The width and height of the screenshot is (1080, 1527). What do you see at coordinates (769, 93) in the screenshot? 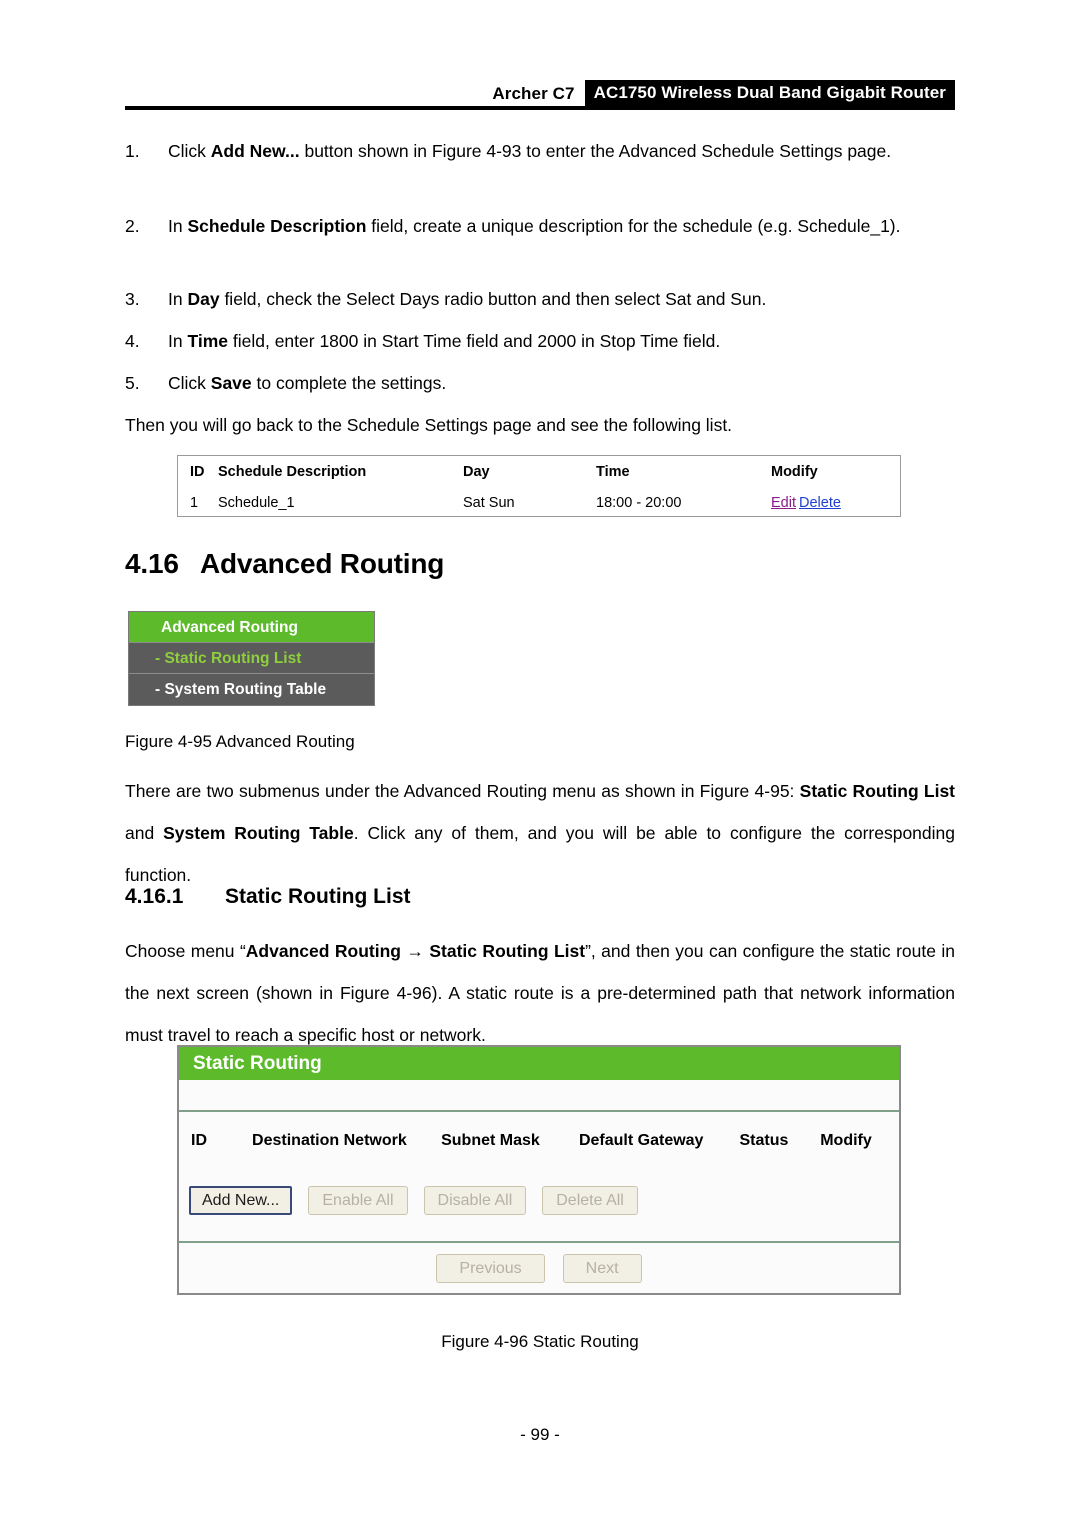
I see `header-product-name: AC1750 Wireless Dual Band Gigabit Router` at bounding box center [769, 93].